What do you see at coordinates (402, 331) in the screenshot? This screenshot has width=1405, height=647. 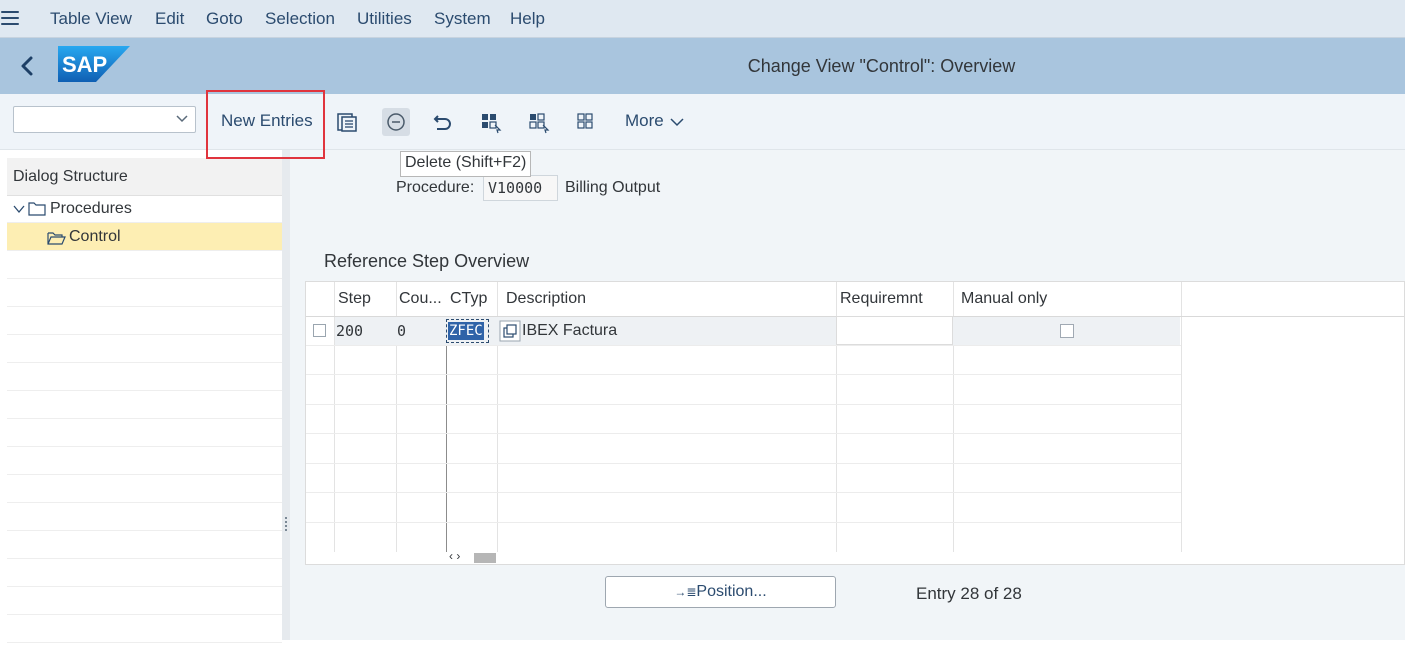 I see `cell-counter: 0` at bounding box center [402, 331].